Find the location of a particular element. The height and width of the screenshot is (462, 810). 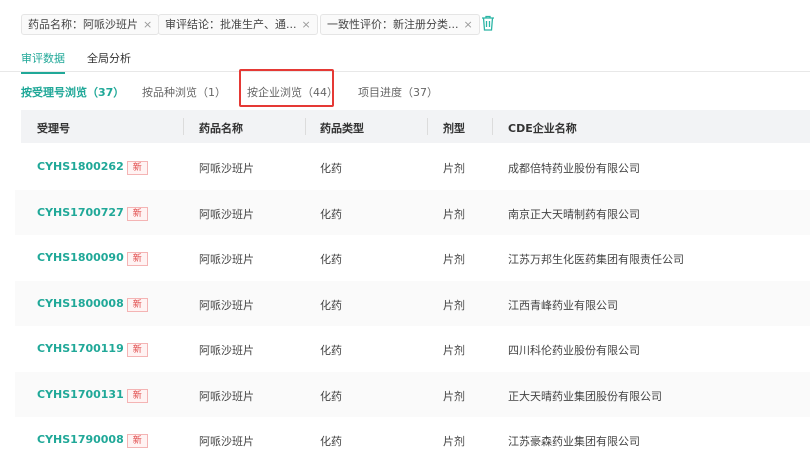

acceptance-no-link: CYHS1700727 is located at coordinates (80, 212).